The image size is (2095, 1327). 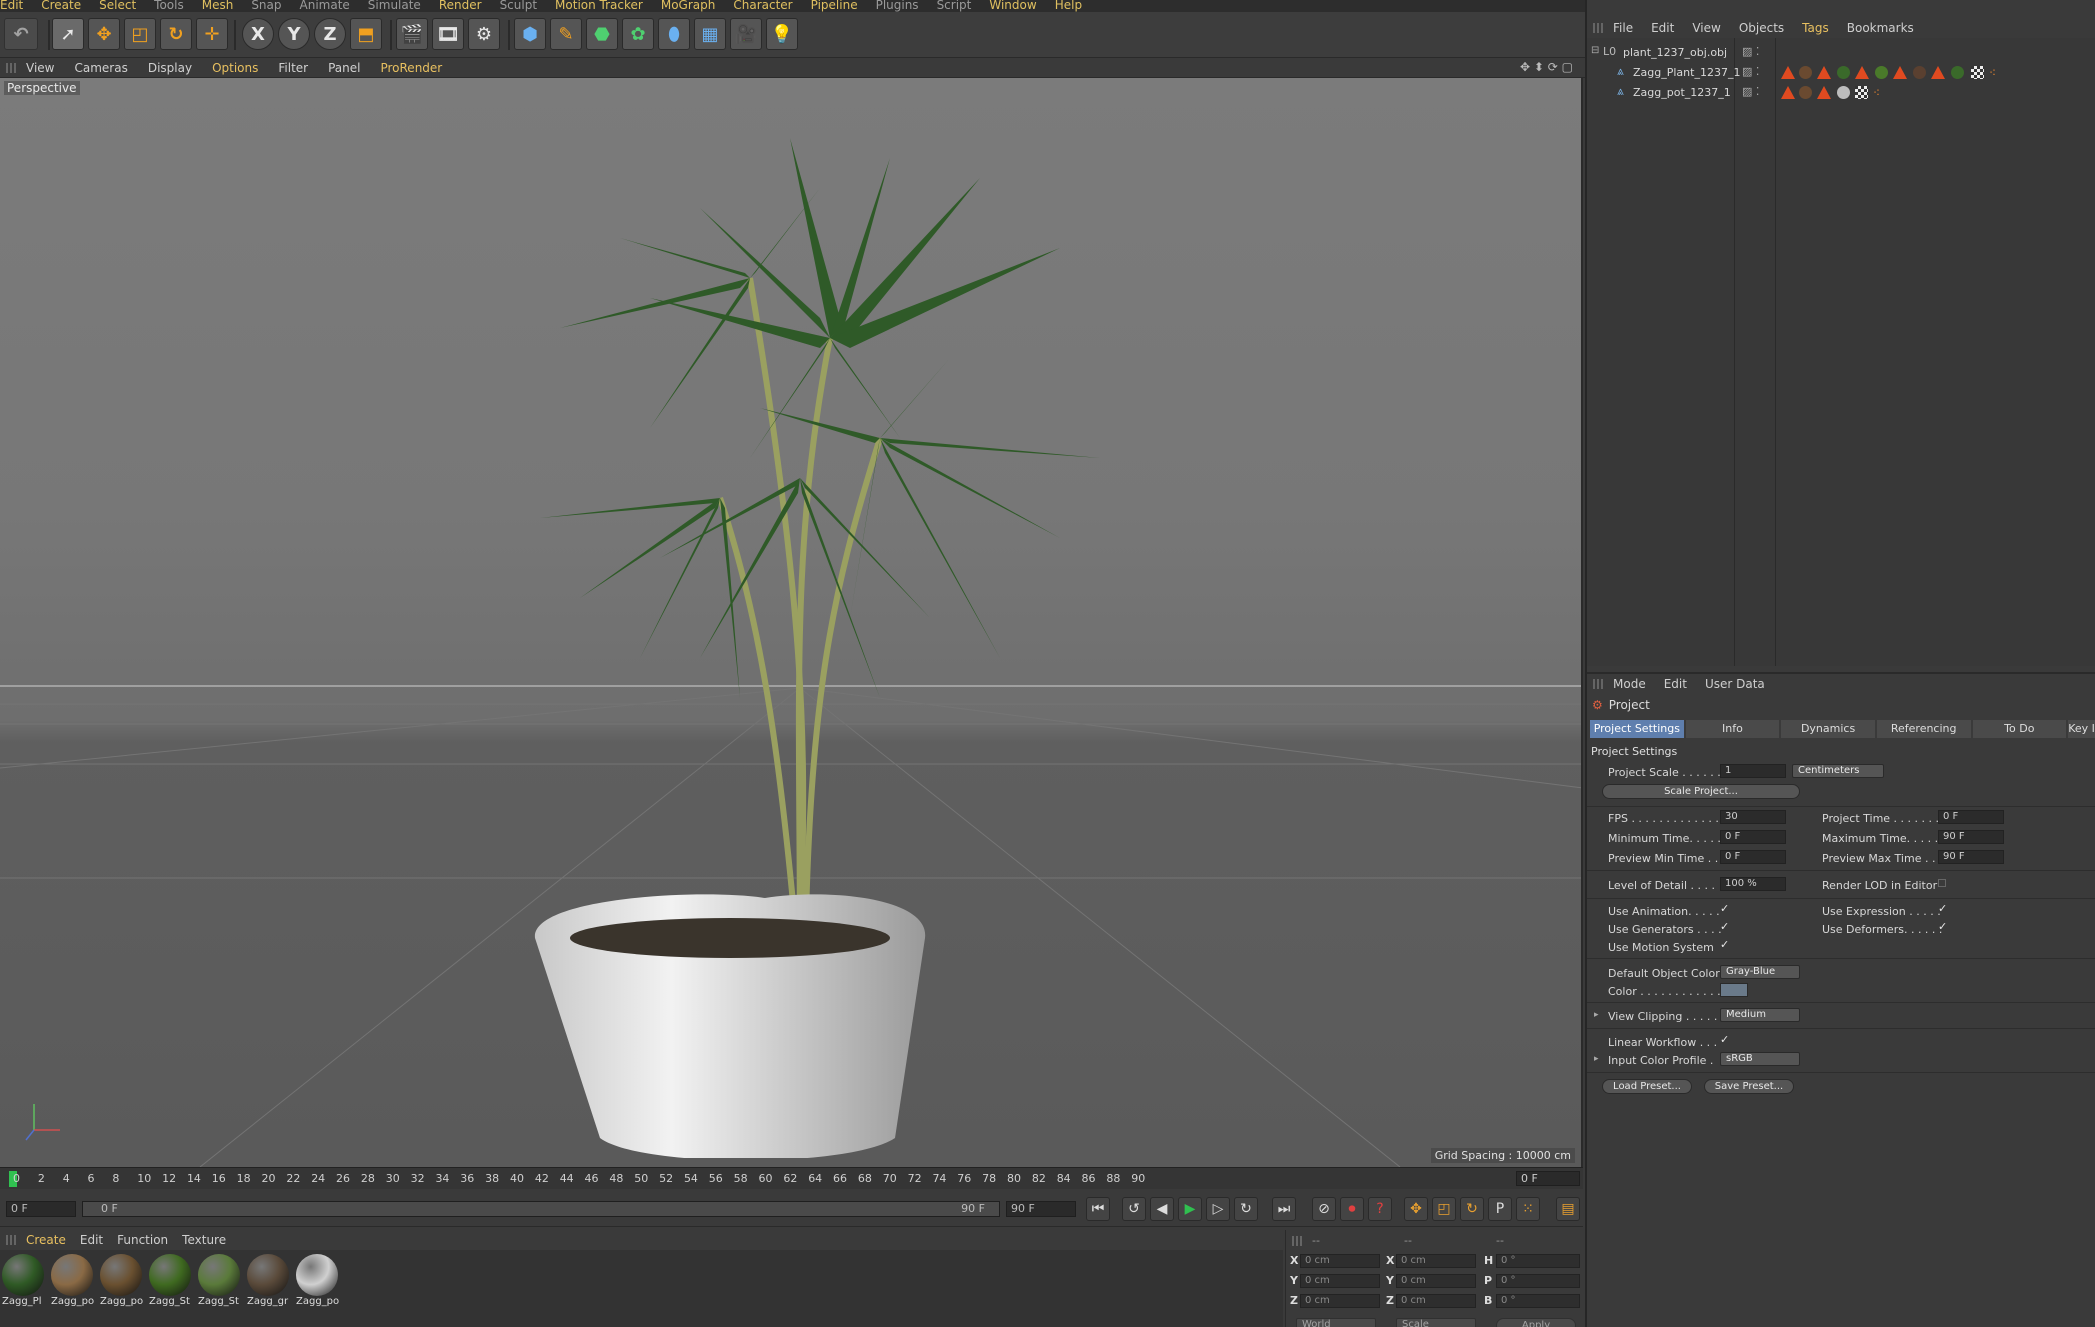 What do you see at coordinates (541, 1209) in the screenshot?
I see `frame-range-slider: 0 F 90 F` at bounding box center [541, 1209].